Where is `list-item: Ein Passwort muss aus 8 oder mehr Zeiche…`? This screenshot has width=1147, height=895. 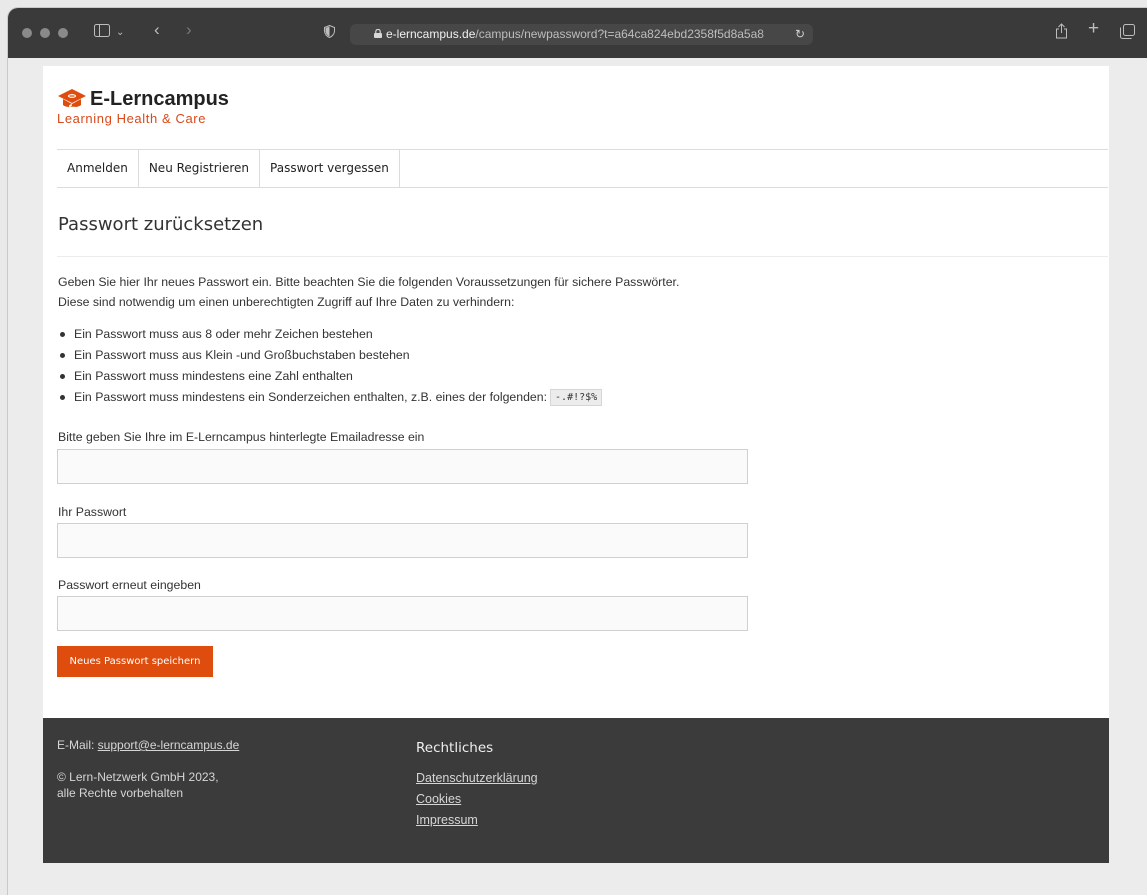
list-item: Ein Passwort muss aus 8 oder mehr Zeiche… is located at coordinates (330, 334).